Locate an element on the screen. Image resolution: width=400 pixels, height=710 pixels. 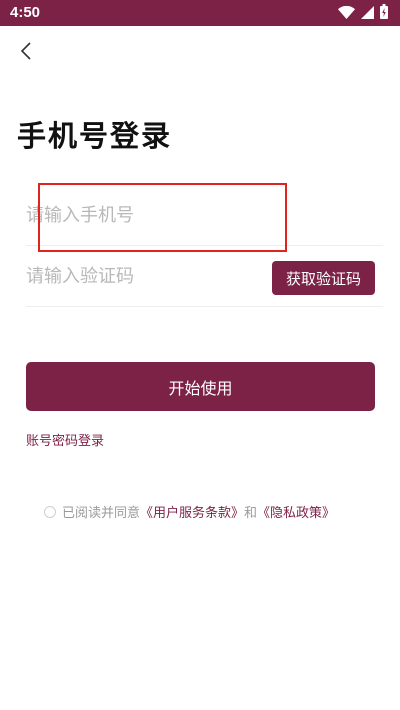
back-arrow-icon is located at coordinates (27, 55).